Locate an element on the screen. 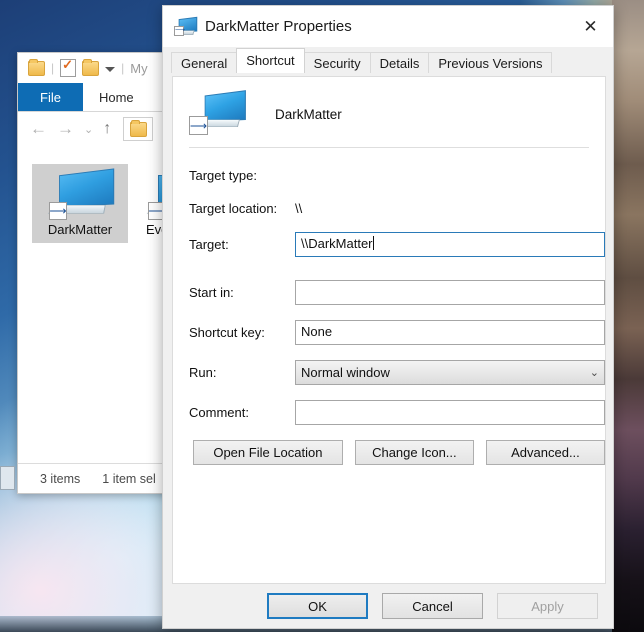 This screenshot has height=632, width=644. window-title-partial: My is located at coordinates (139, 68).